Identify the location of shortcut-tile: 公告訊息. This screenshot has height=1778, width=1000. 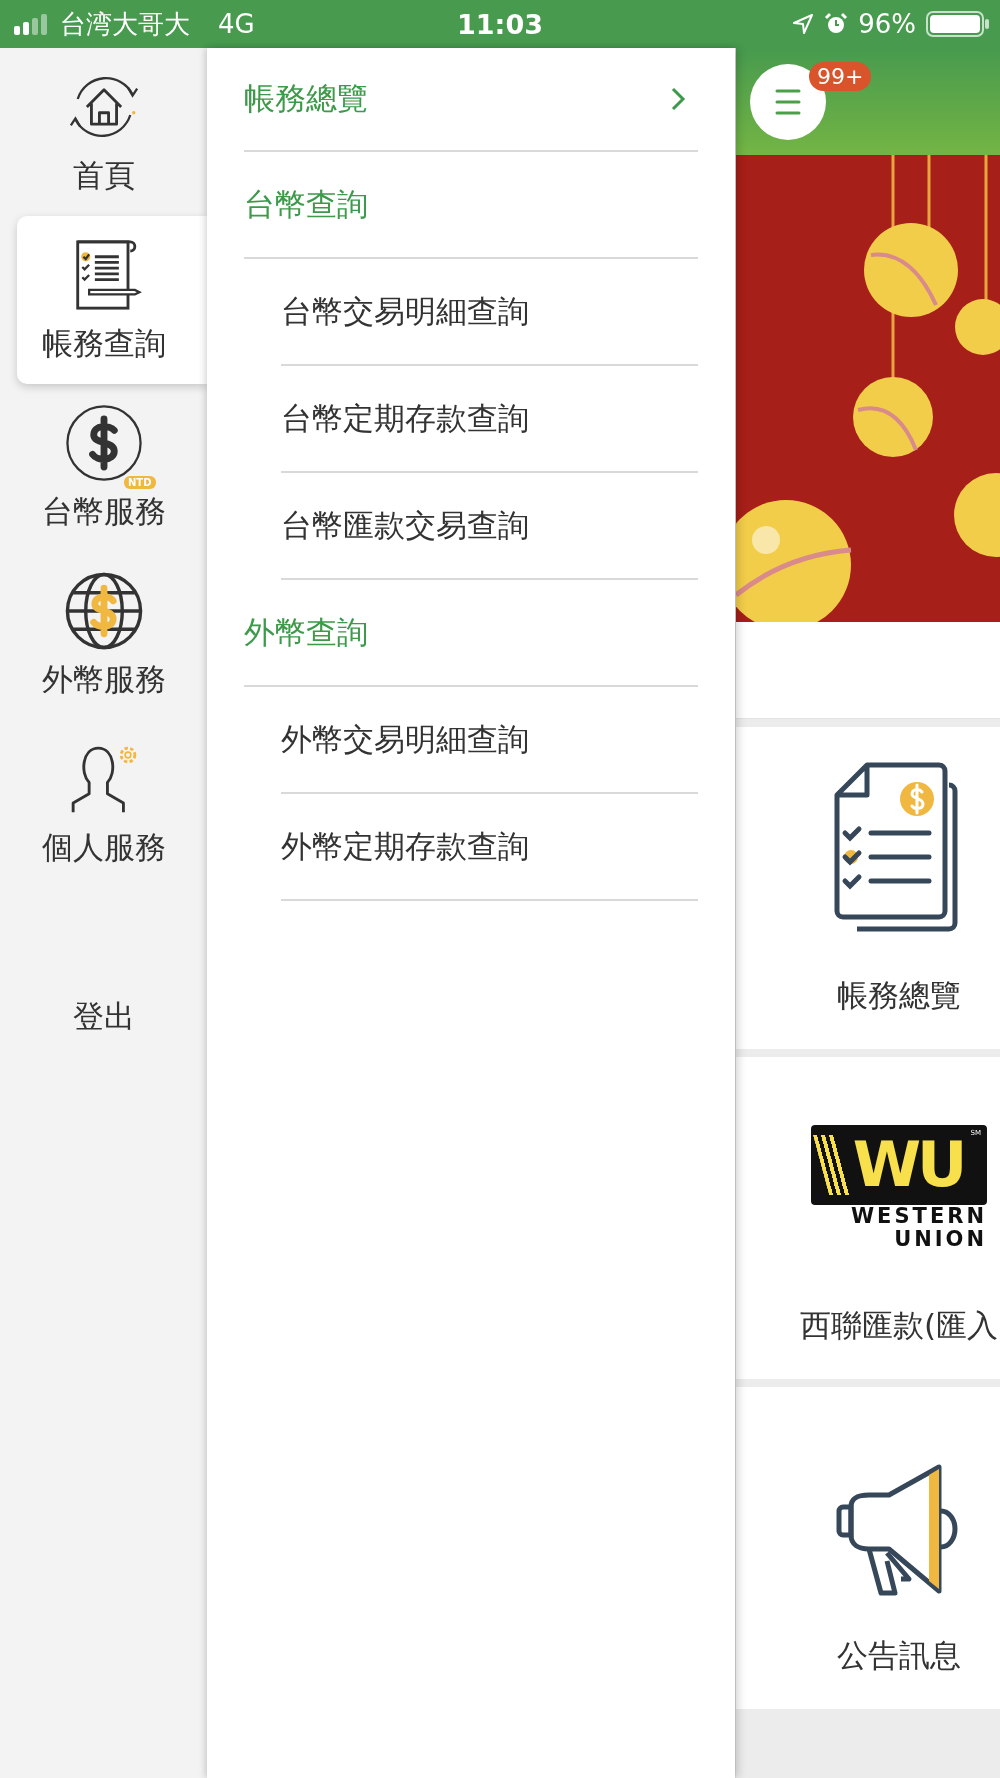
(868, 1548).